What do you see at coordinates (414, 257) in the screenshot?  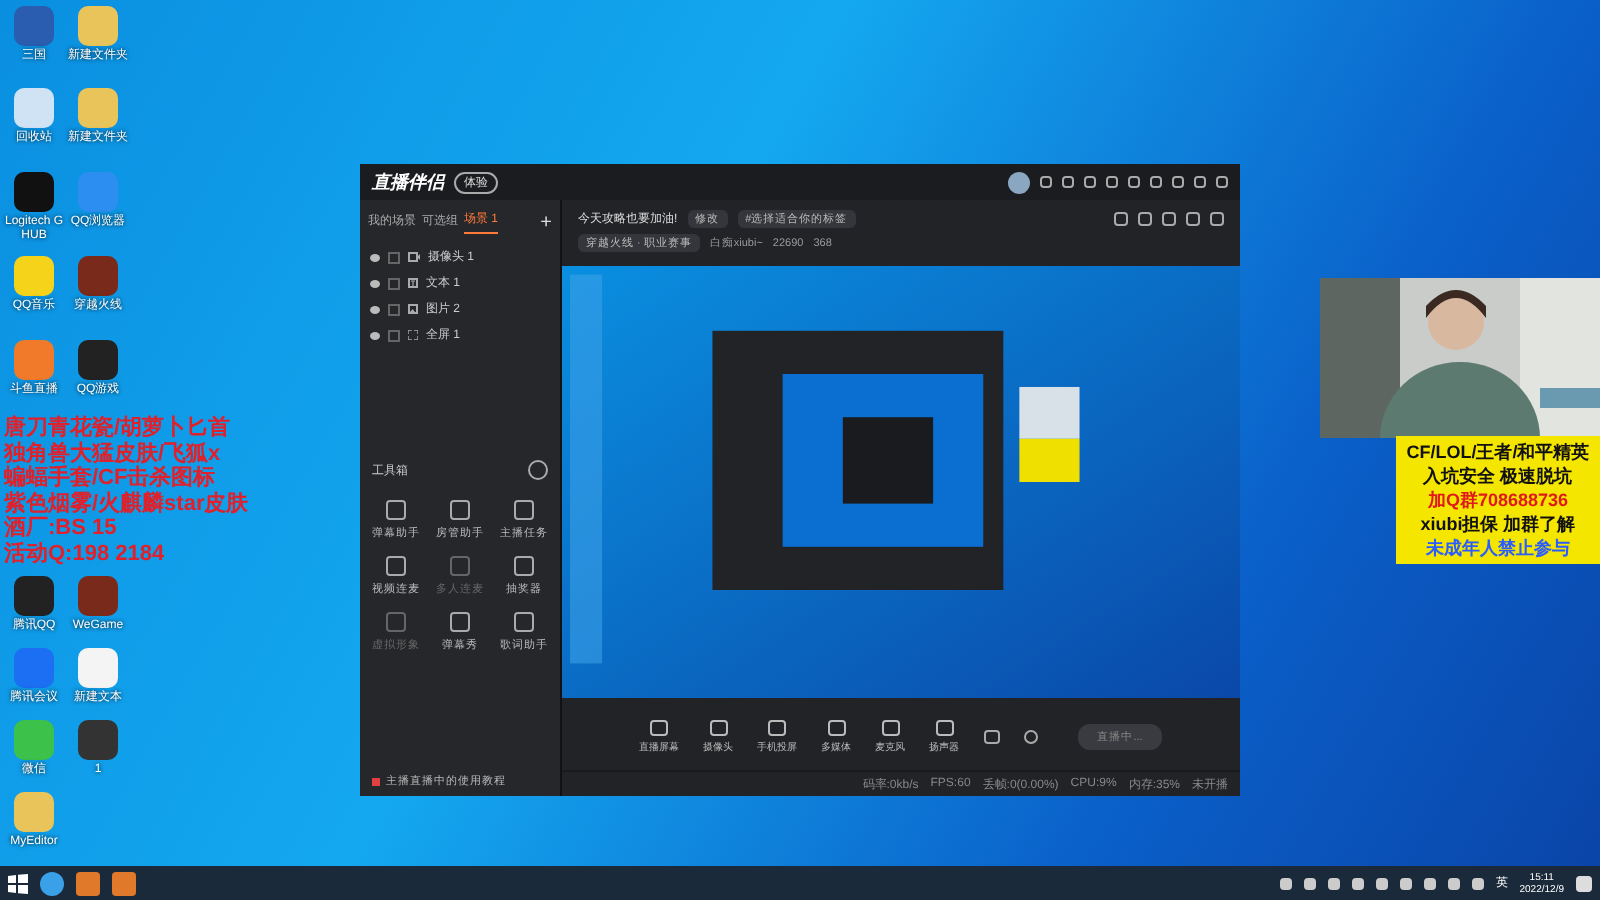 I see `camera-icon` at bounding box center [414, 257].